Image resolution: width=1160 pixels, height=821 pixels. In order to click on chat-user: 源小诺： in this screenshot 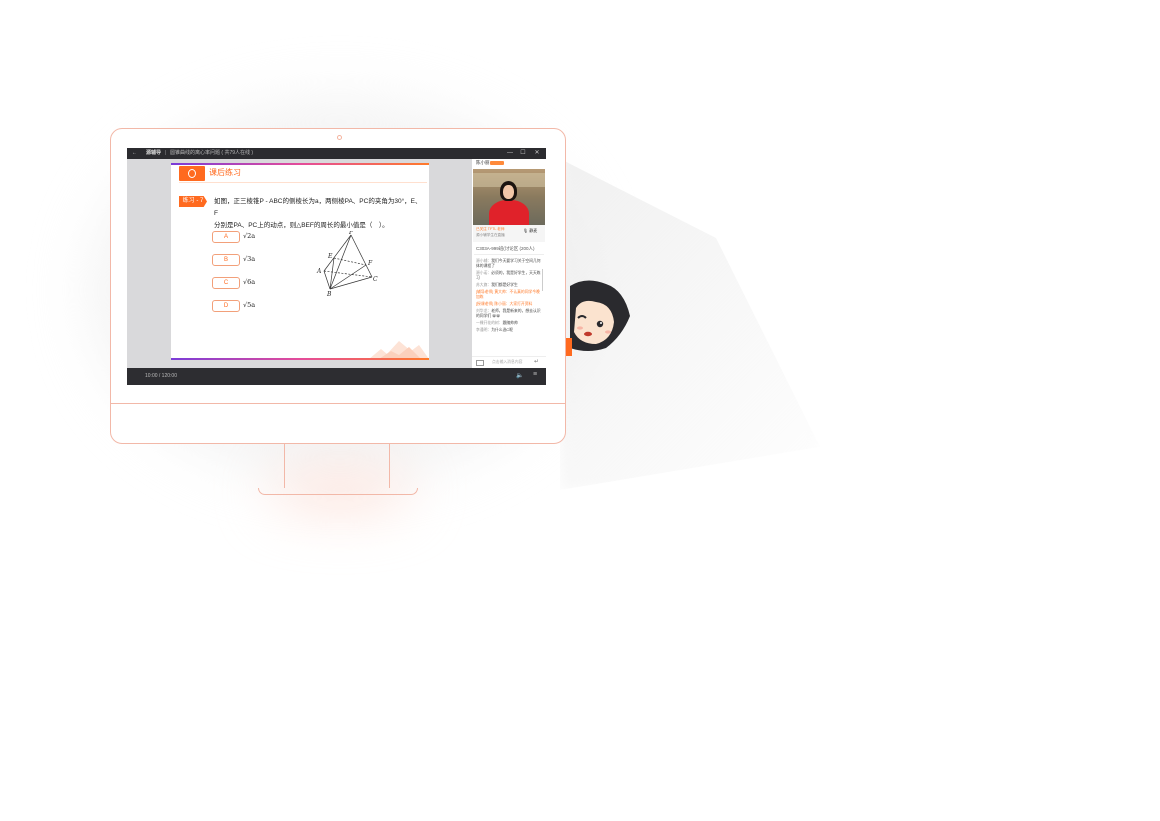, I will do `click(484, 273)`.